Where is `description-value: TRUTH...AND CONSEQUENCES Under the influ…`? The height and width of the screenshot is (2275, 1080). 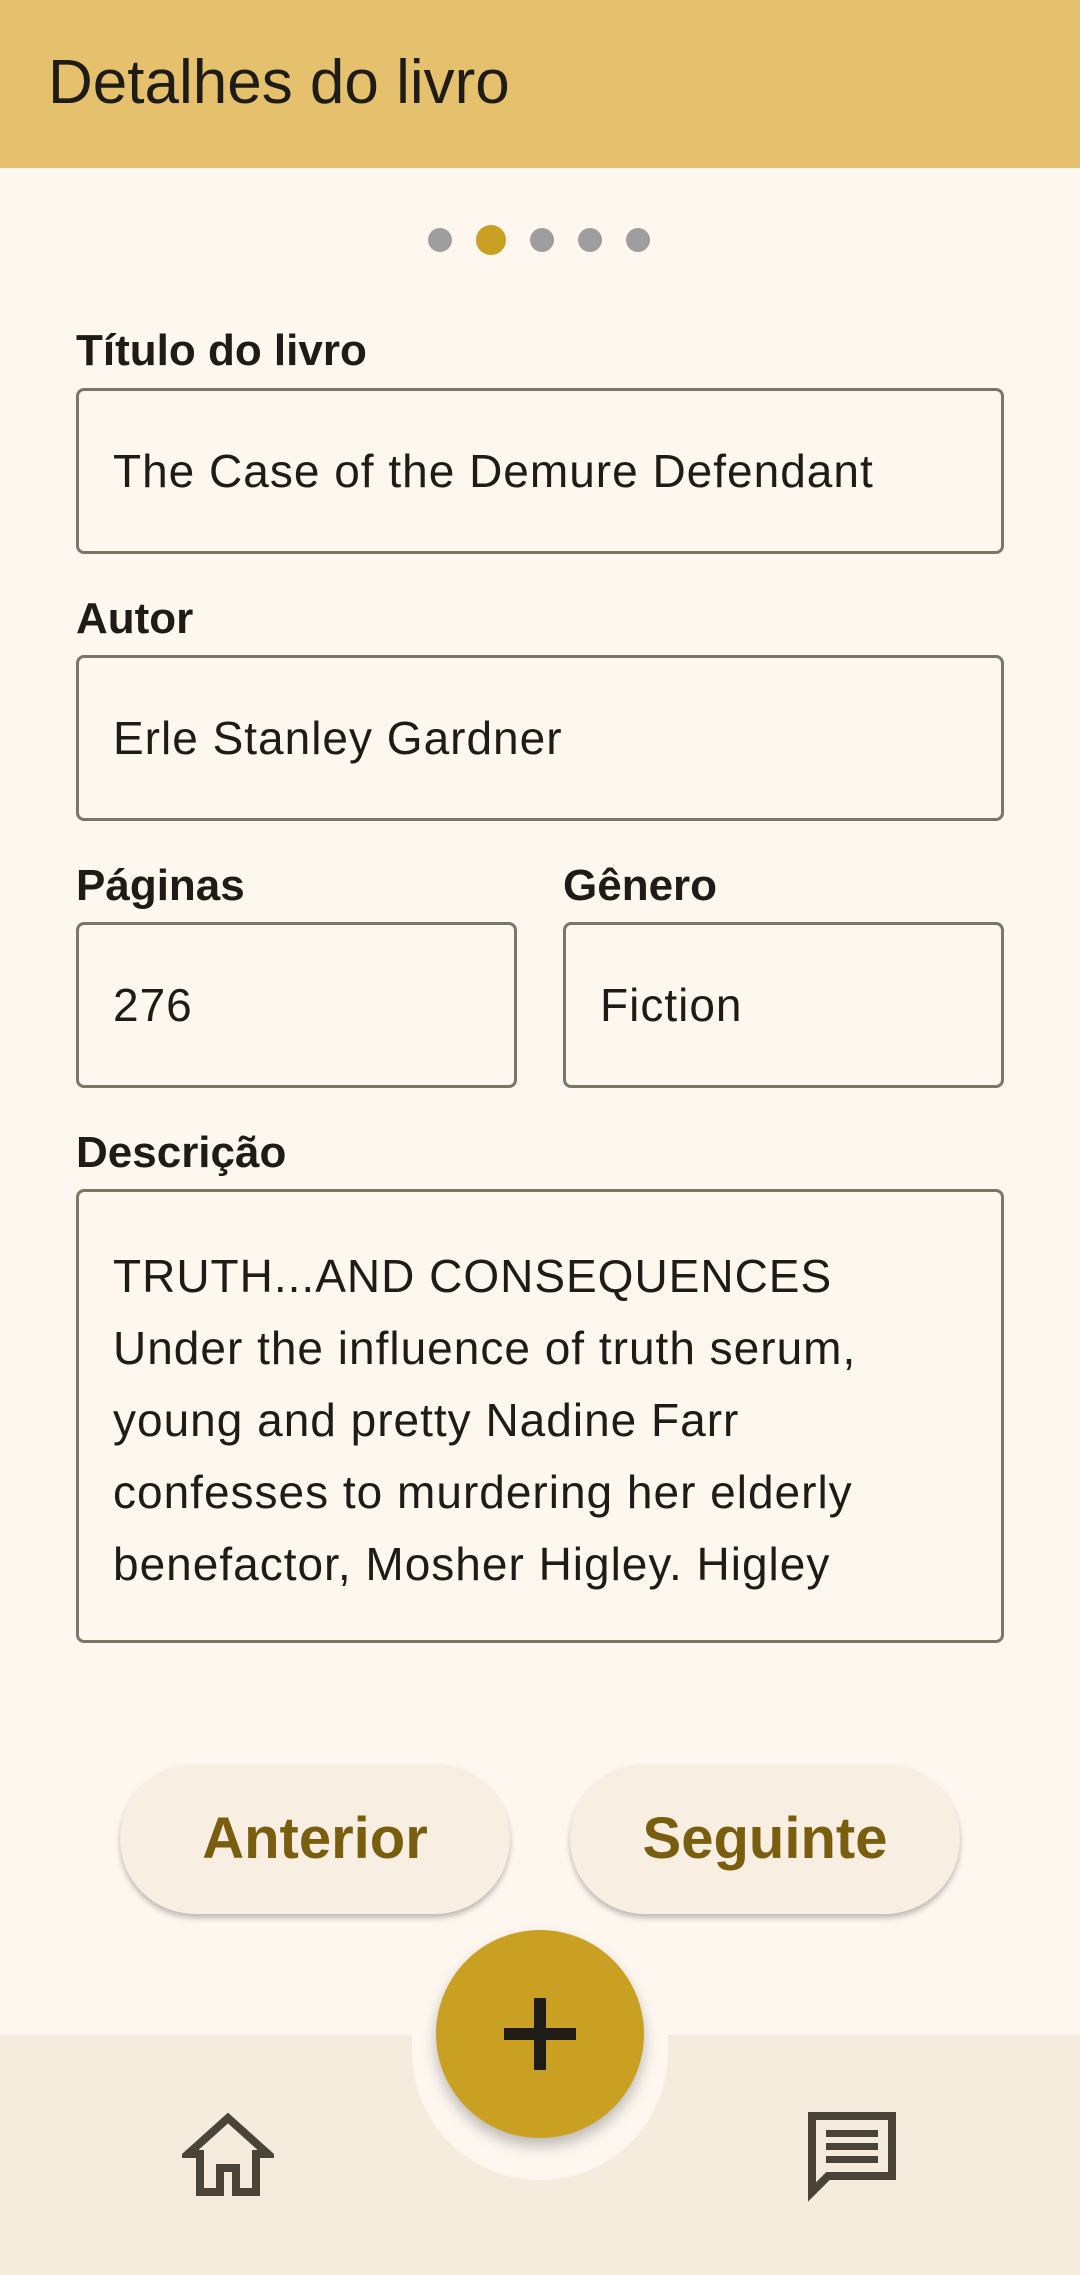 description-value: TRUTH...AND CONSEQUENCES Under the influ… is located at coordinates (485, 1420).